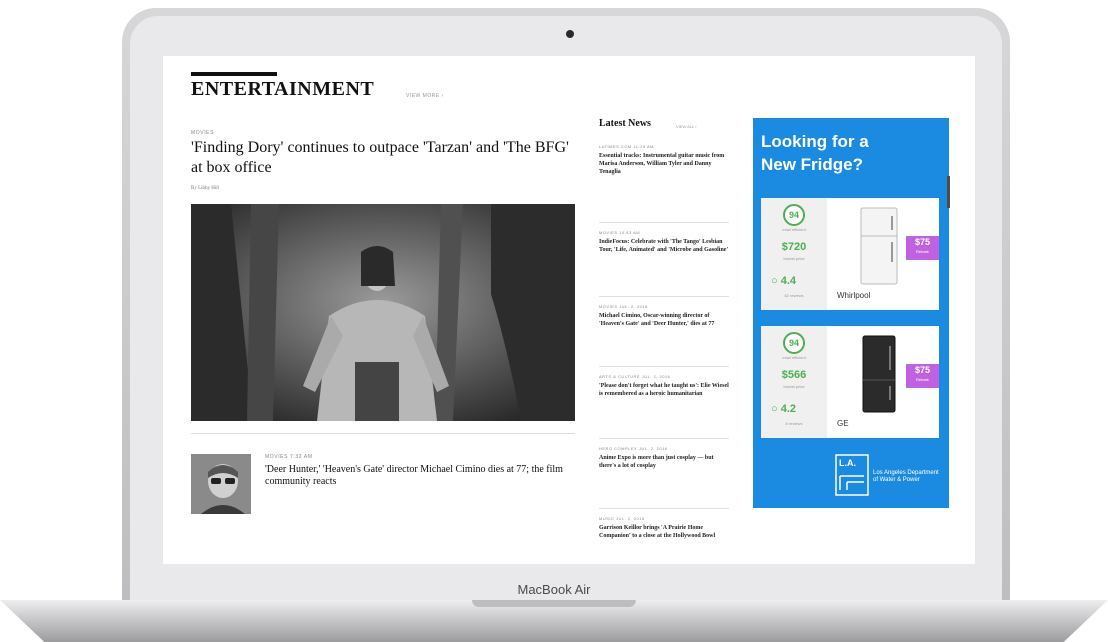 Image resolution: width=1108 pixels, height=642 pixels. Describe the element at coordinates (570, 34) in the screenshot. I see `camera-dot` at that location.